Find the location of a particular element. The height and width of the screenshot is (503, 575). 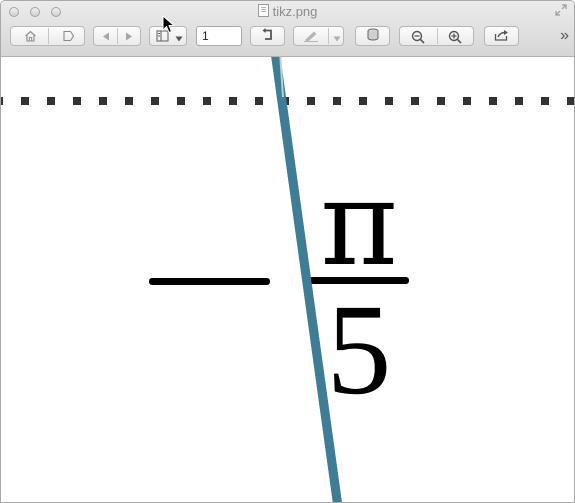

home-sidebar-icon is located at coordinates (30, 37).